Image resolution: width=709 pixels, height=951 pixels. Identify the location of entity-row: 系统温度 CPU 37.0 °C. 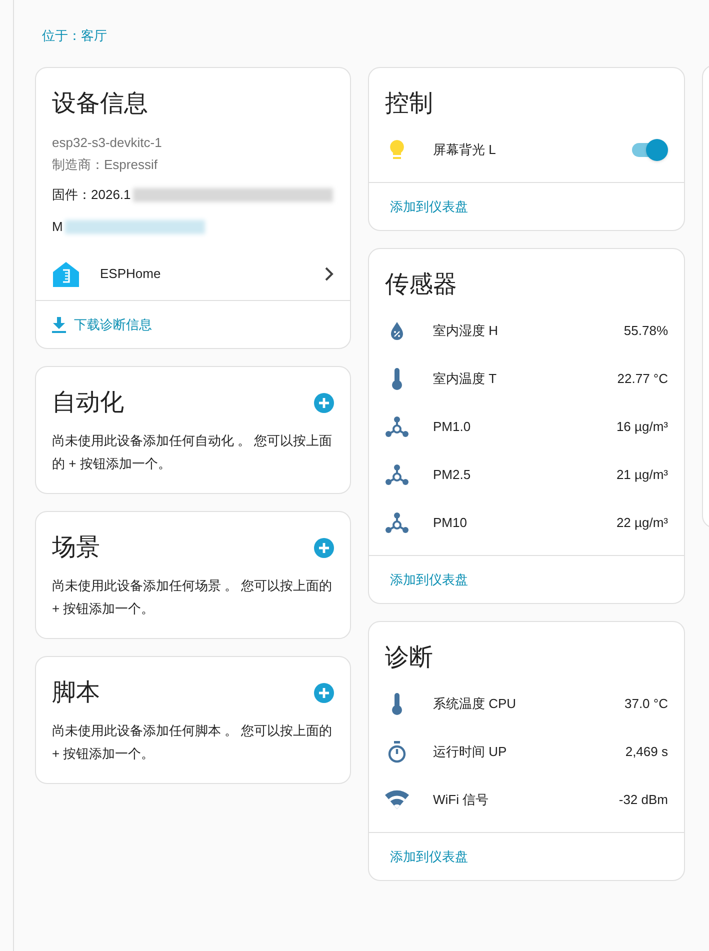
(526, 704).